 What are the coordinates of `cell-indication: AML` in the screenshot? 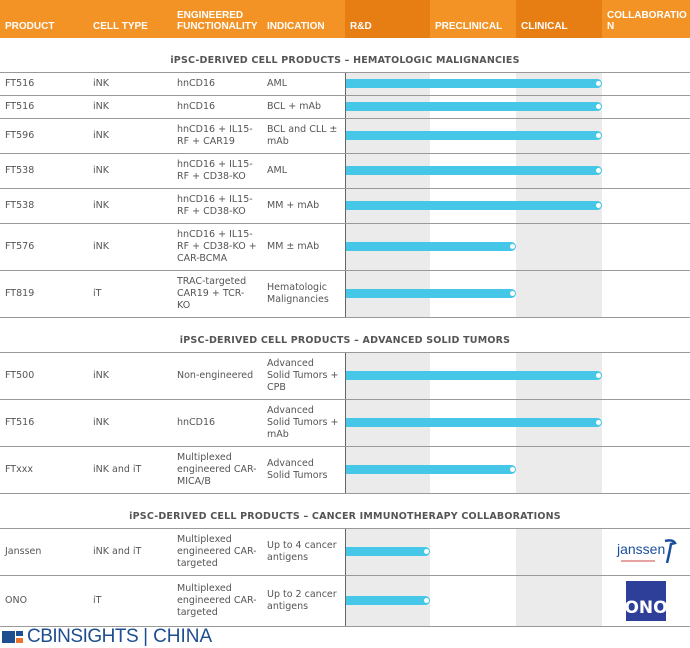 It's located at (303, 84).